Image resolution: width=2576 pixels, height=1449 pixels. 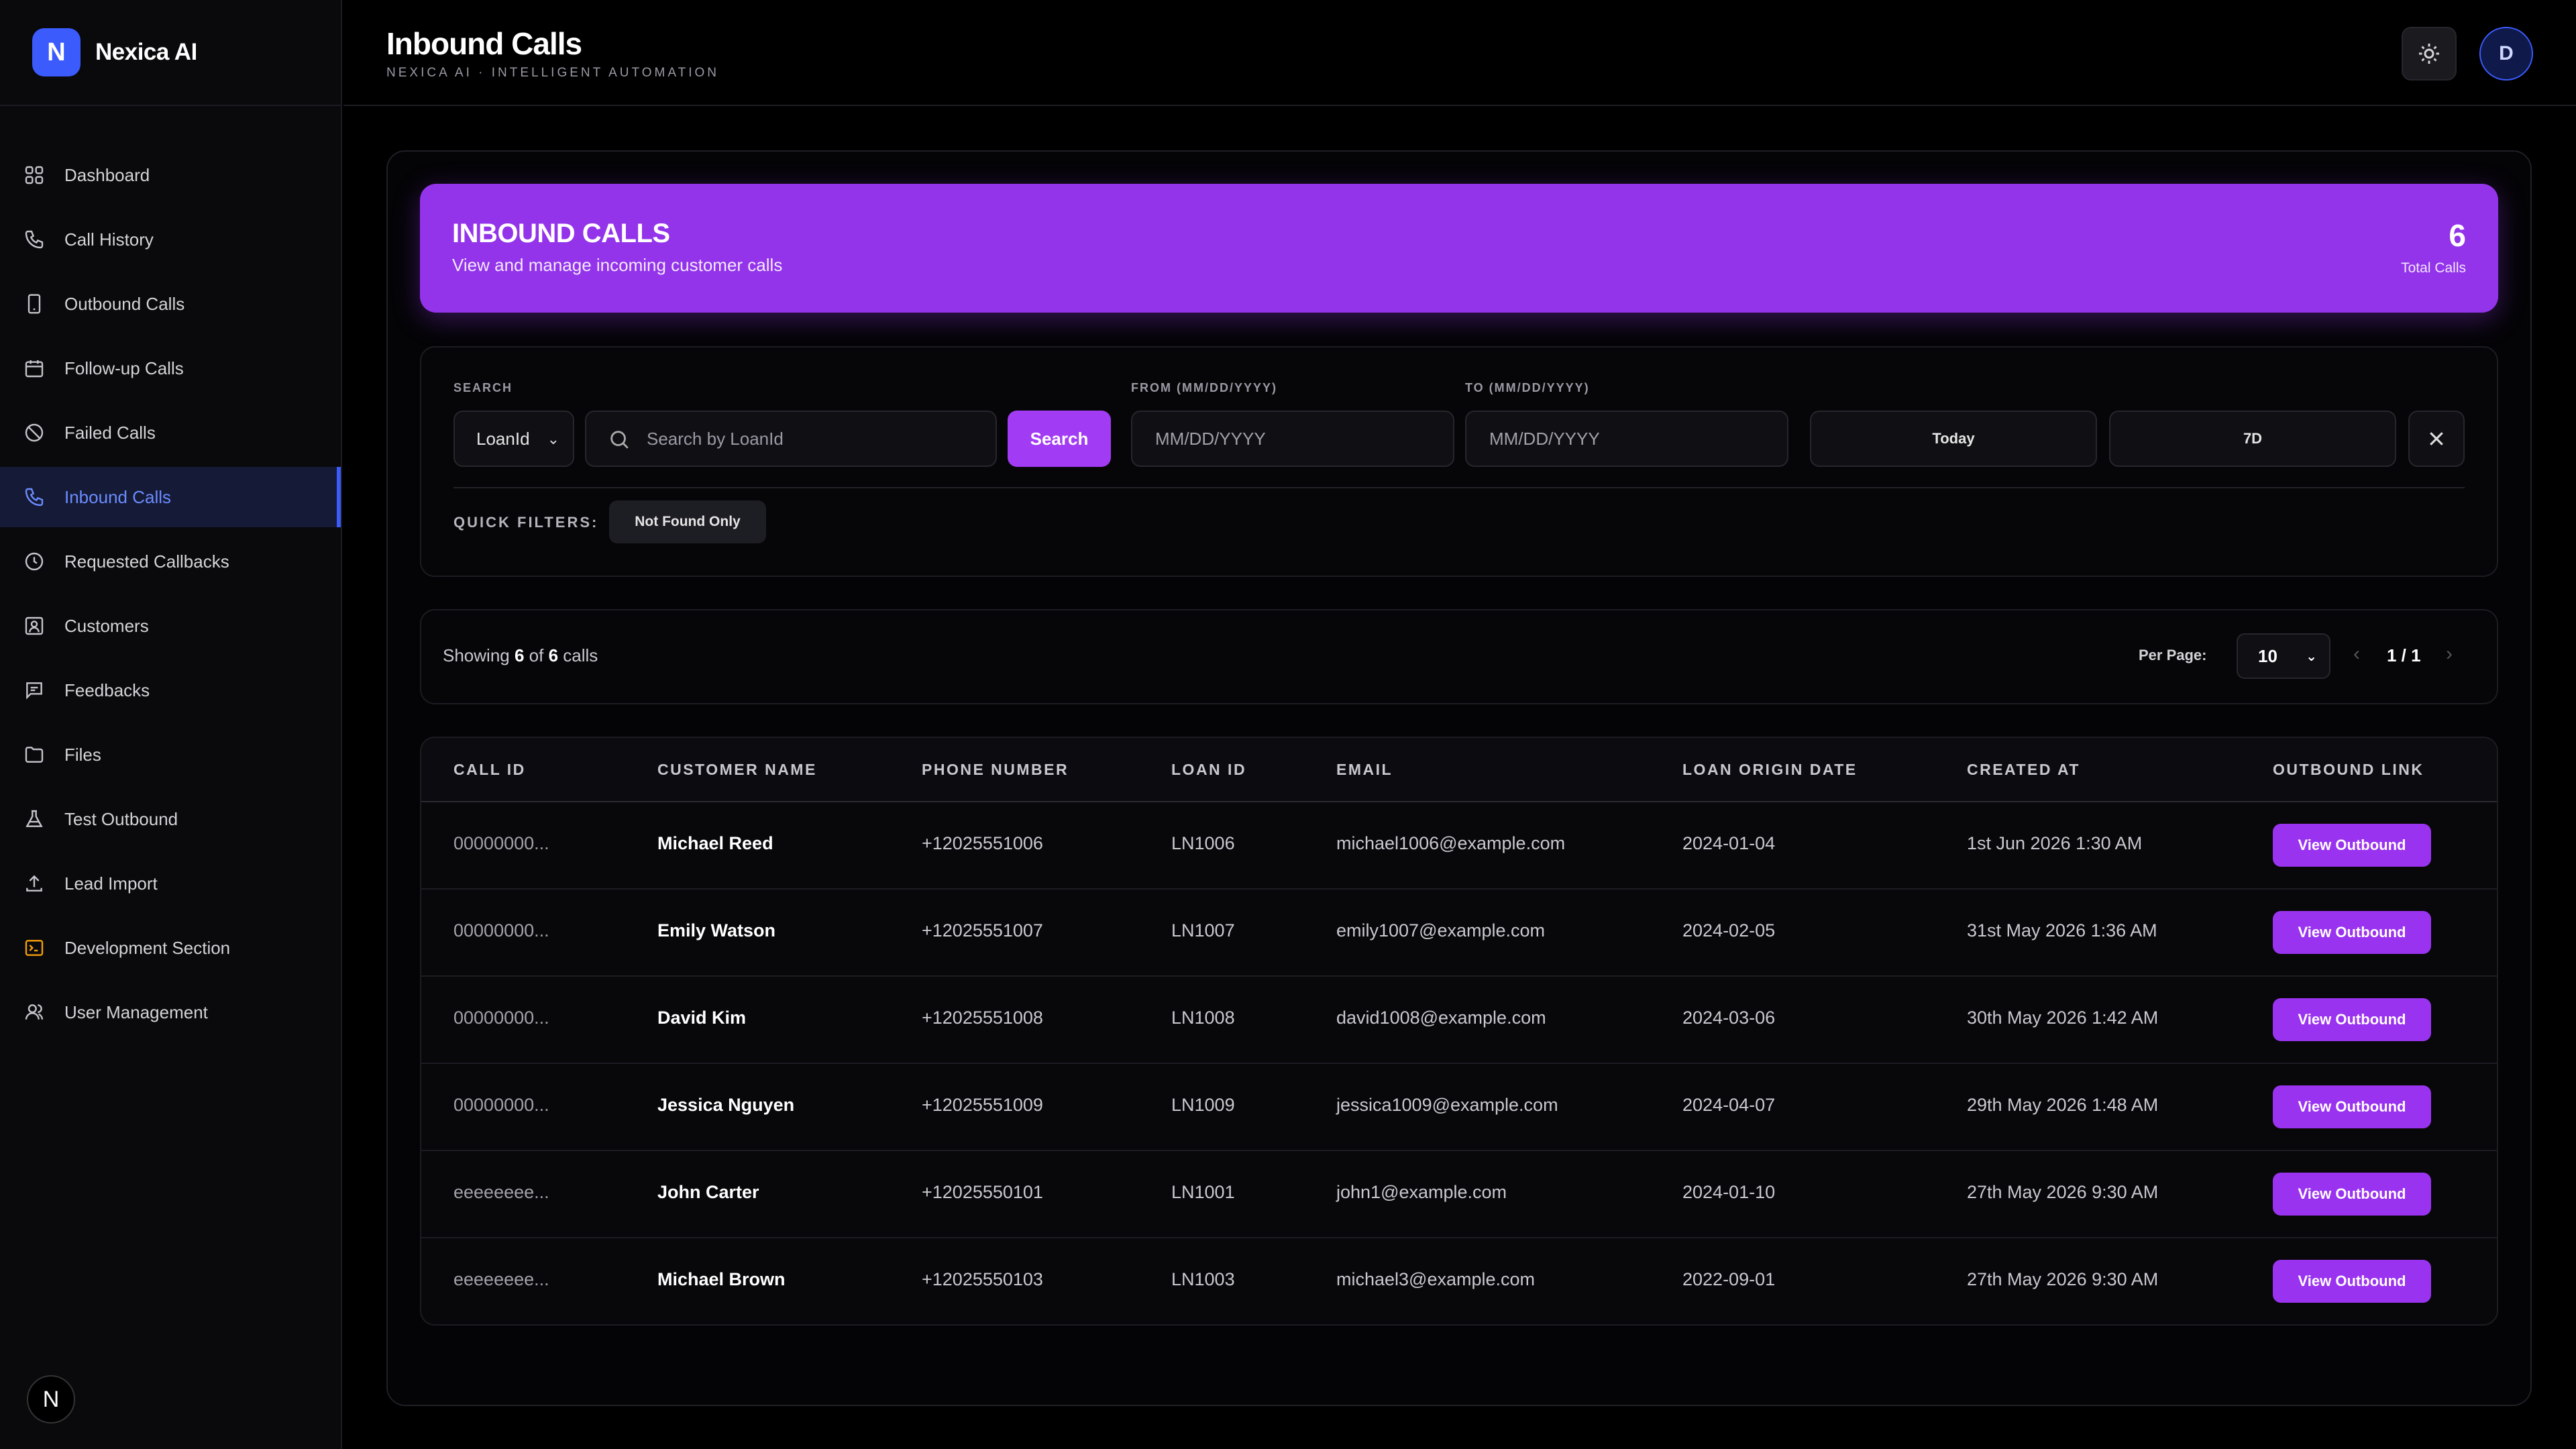 What do you see at coordinates (561, 233) in the screenshot?
I see `banner-title: INBOUND CALLS` at bounding box center [561, 233].